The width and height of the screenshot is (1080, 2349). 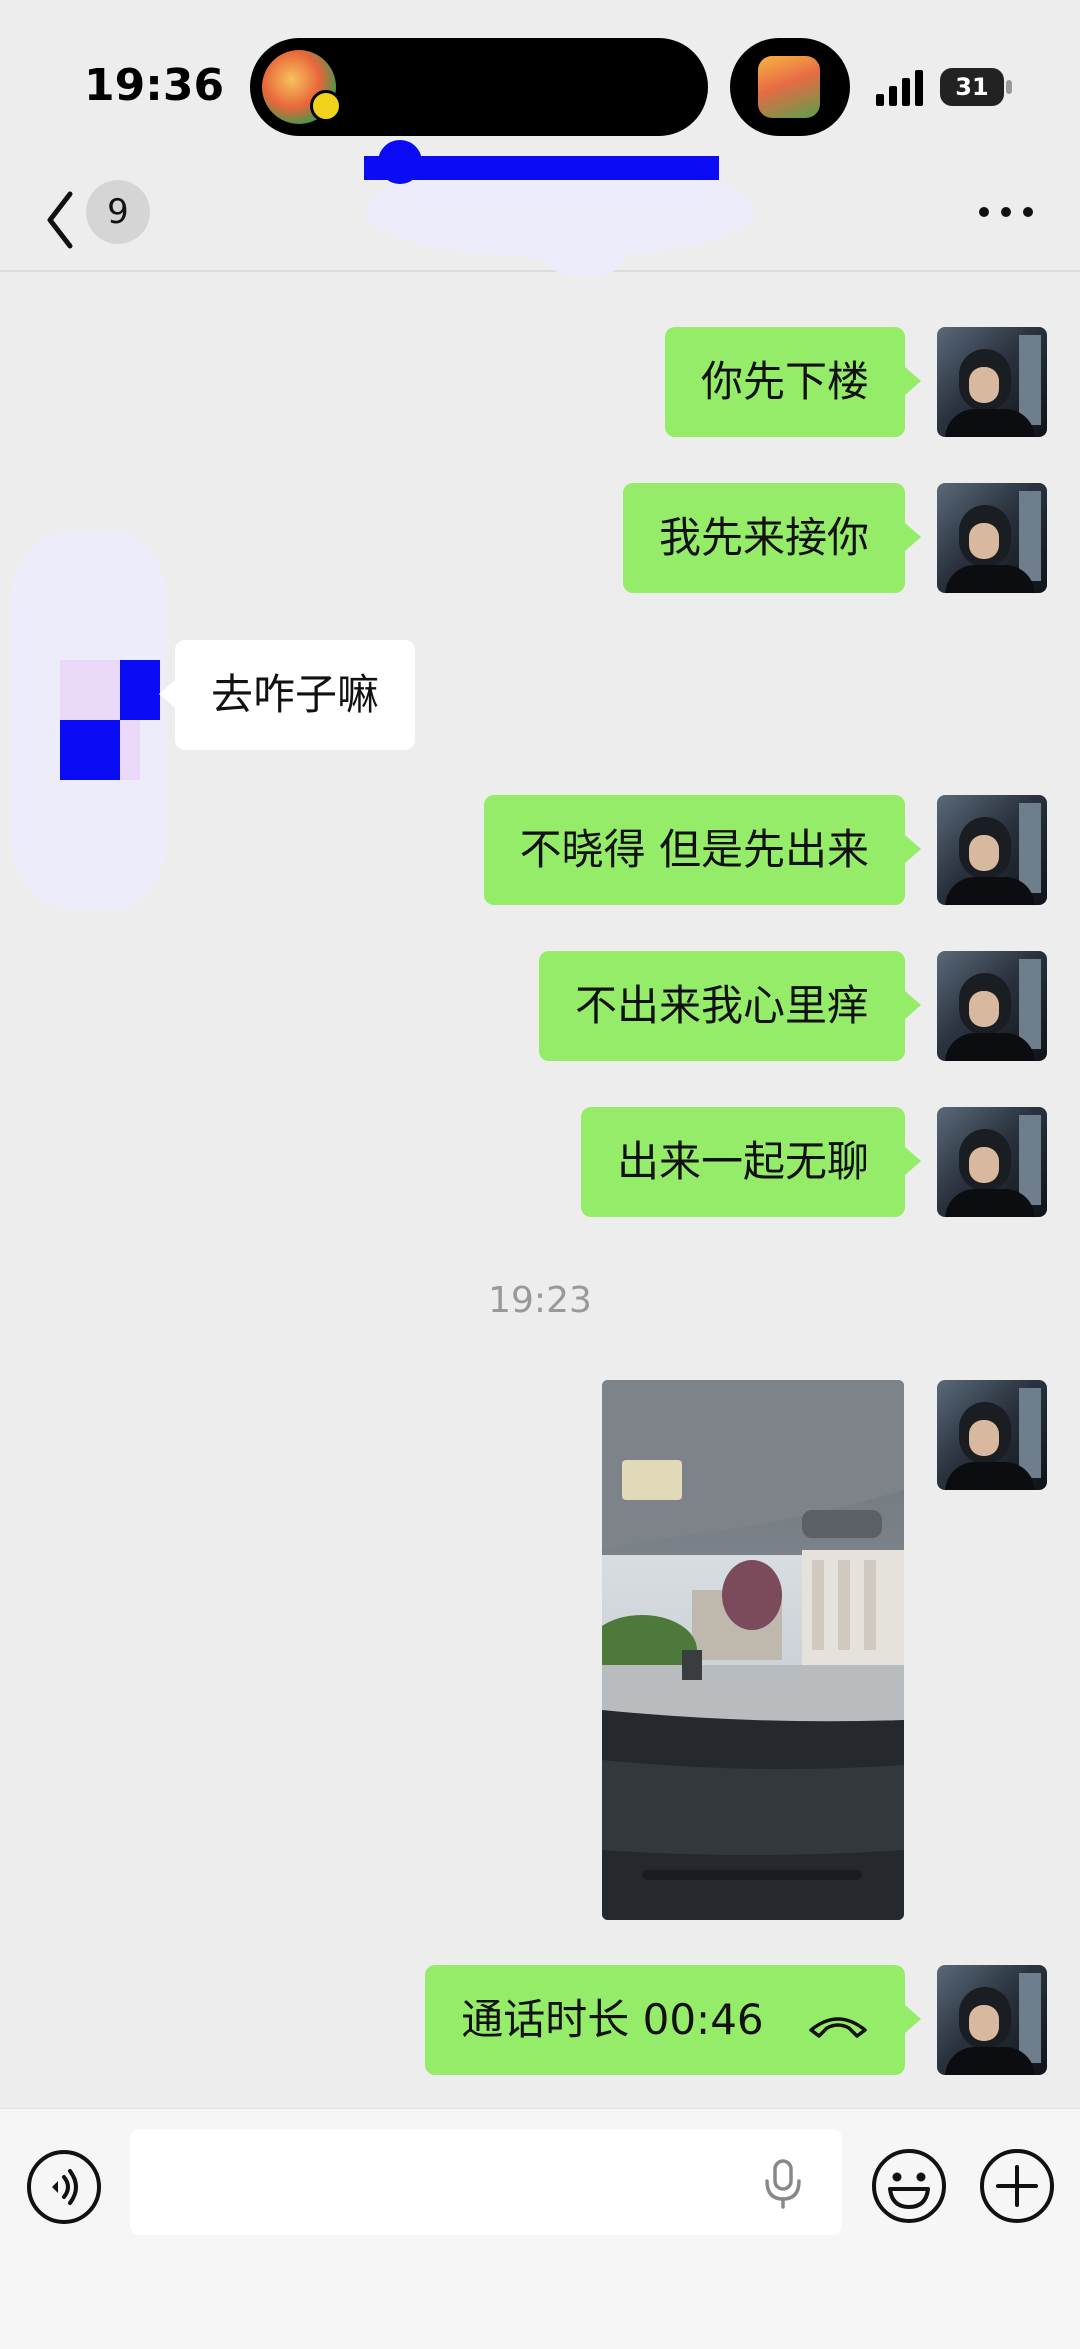 What do you see at coordinates (110, 720) in the screenshot?
I see `contact-avatar-redacted` at bounding box center [110, 720].